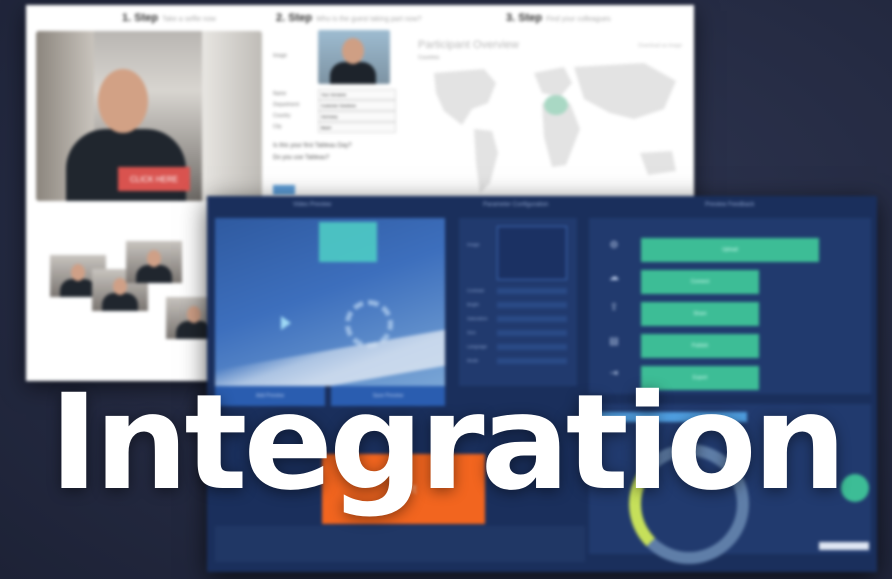  What do you see at coordinates (524, 18) in the screenshot?
I see `step-3-label: 3. Step` at bounding box center [524, 18].